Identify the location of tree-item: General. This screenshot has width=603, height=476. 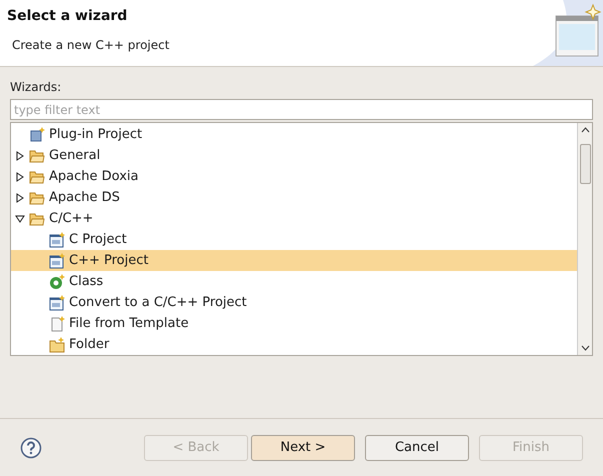
(294, 155).